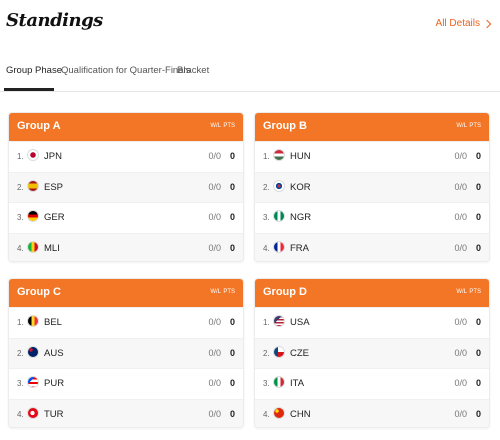 The width and height of the screenshot is (500, 440). Describe the element at coordinates (126, 293) in the screenshot. I see `group-c-header: Group C W/L PTS` at that location.